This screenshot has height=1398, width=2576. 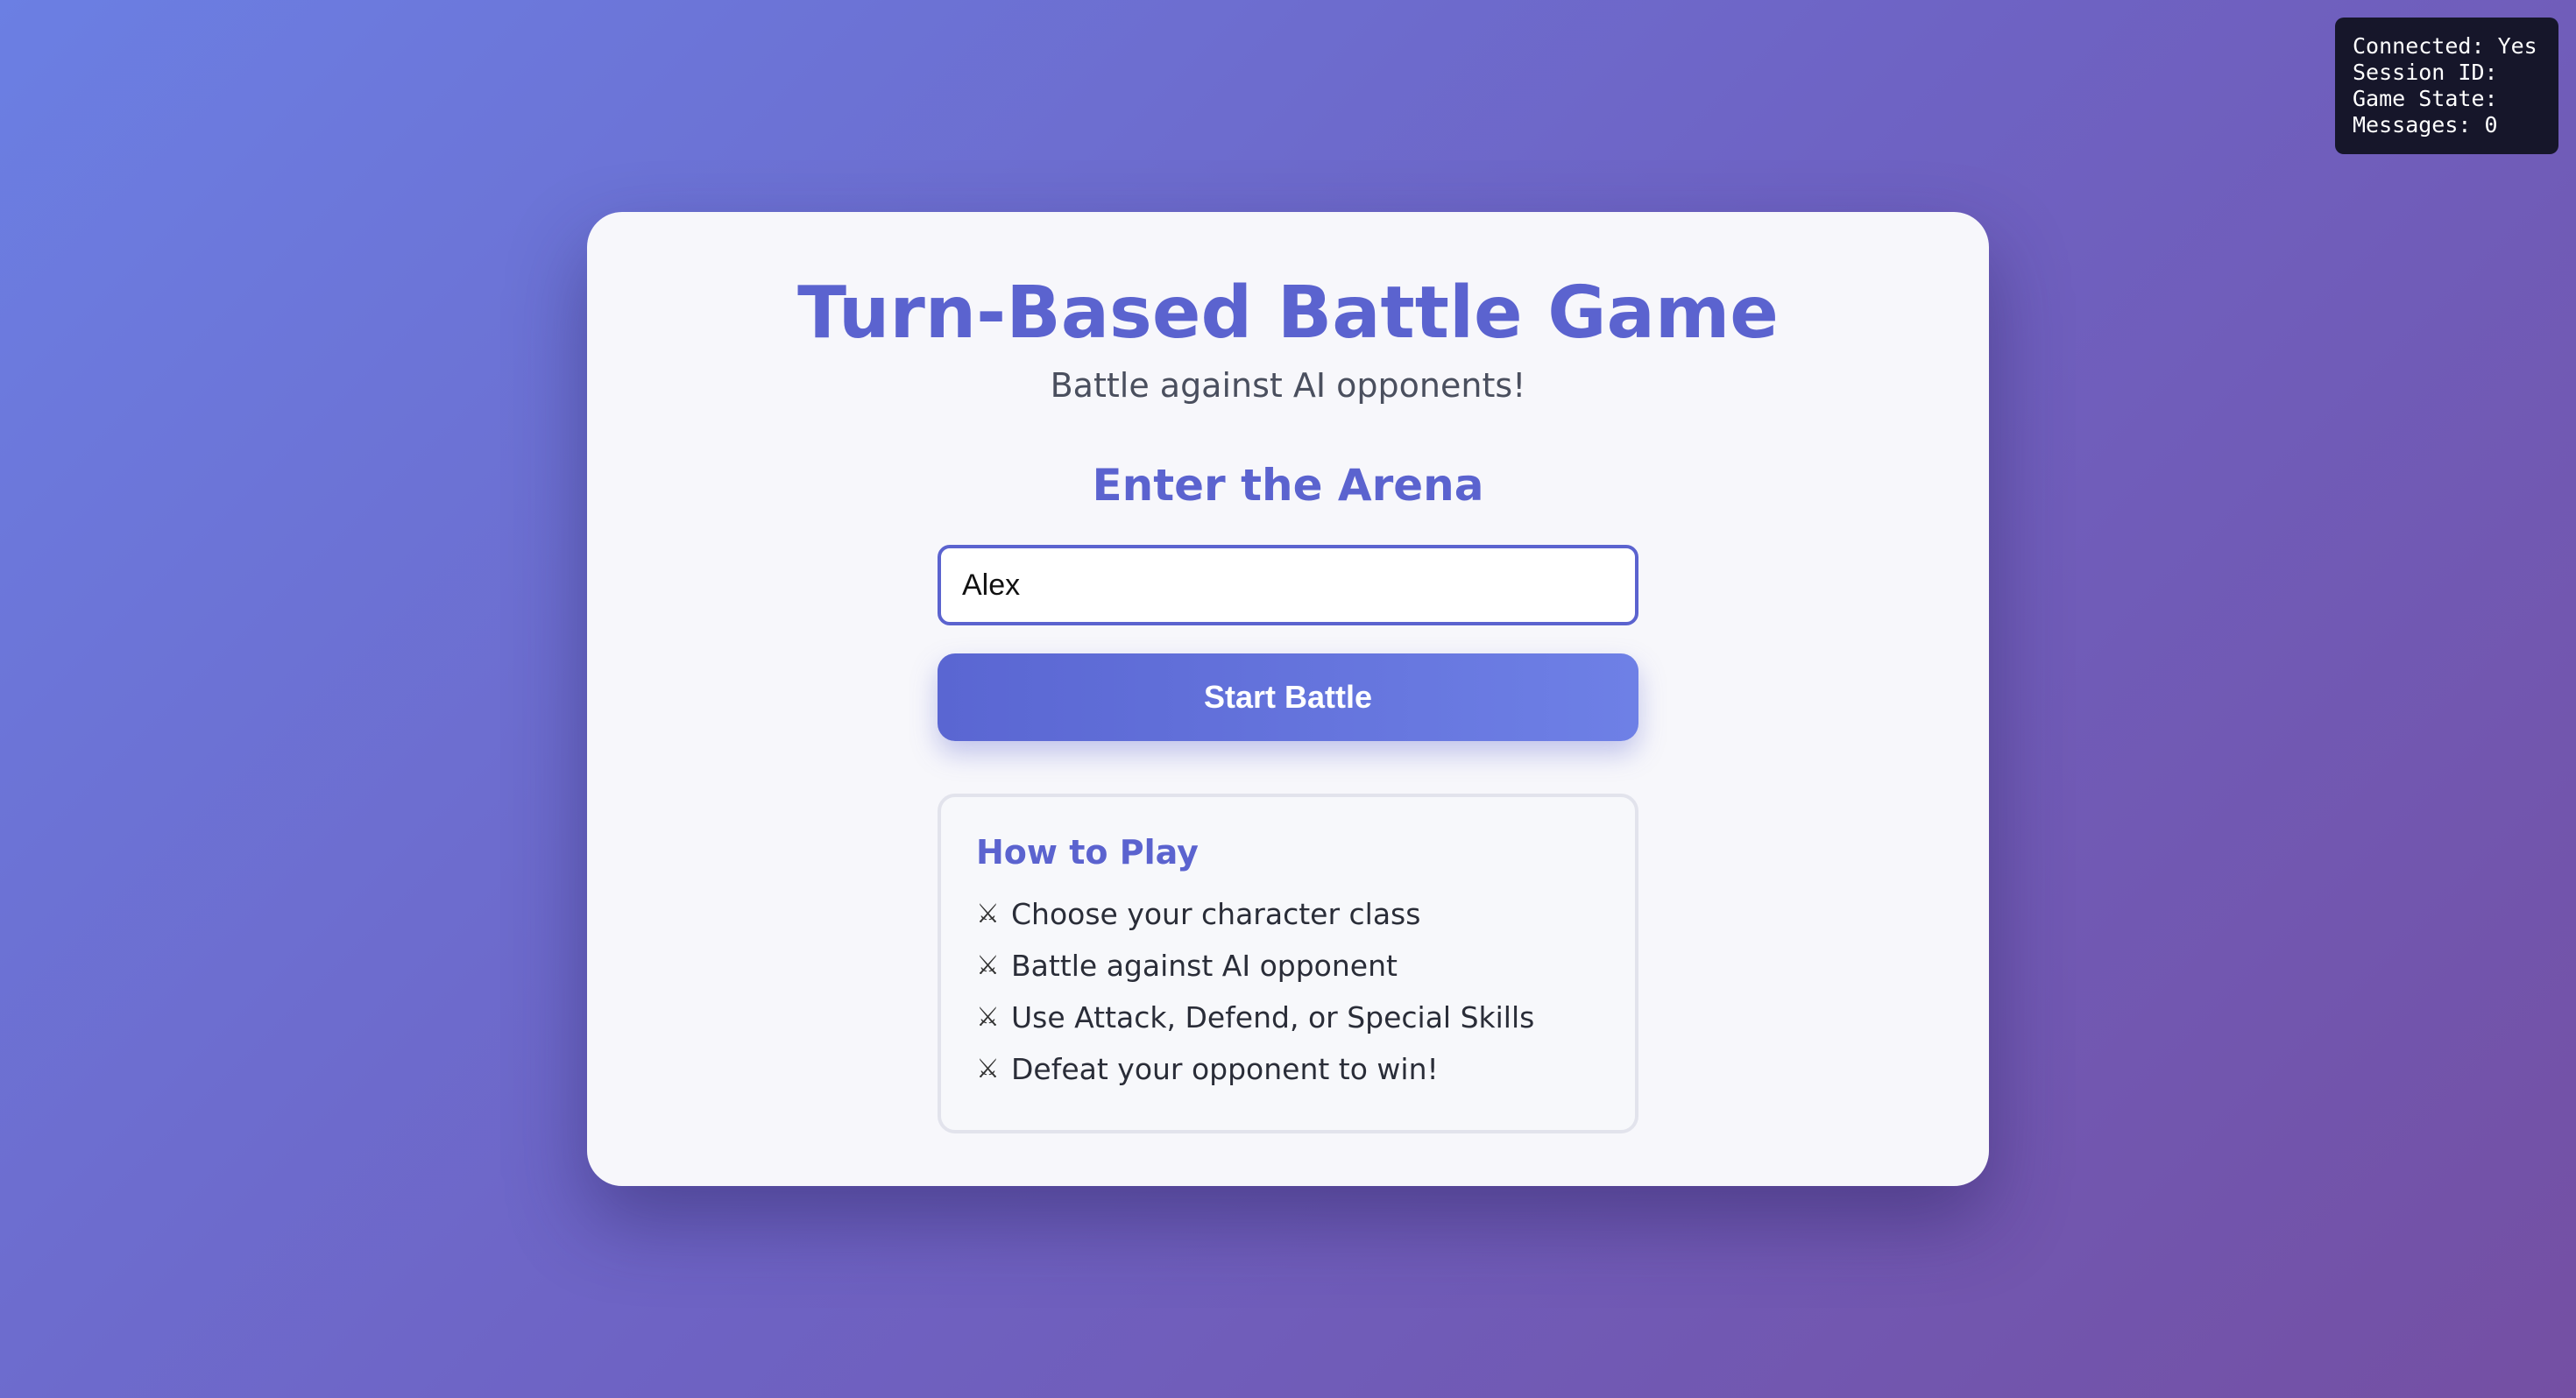 I want to click on how-to-play-item-text: Battle against AI opponent, so click(x=1204, y=966).